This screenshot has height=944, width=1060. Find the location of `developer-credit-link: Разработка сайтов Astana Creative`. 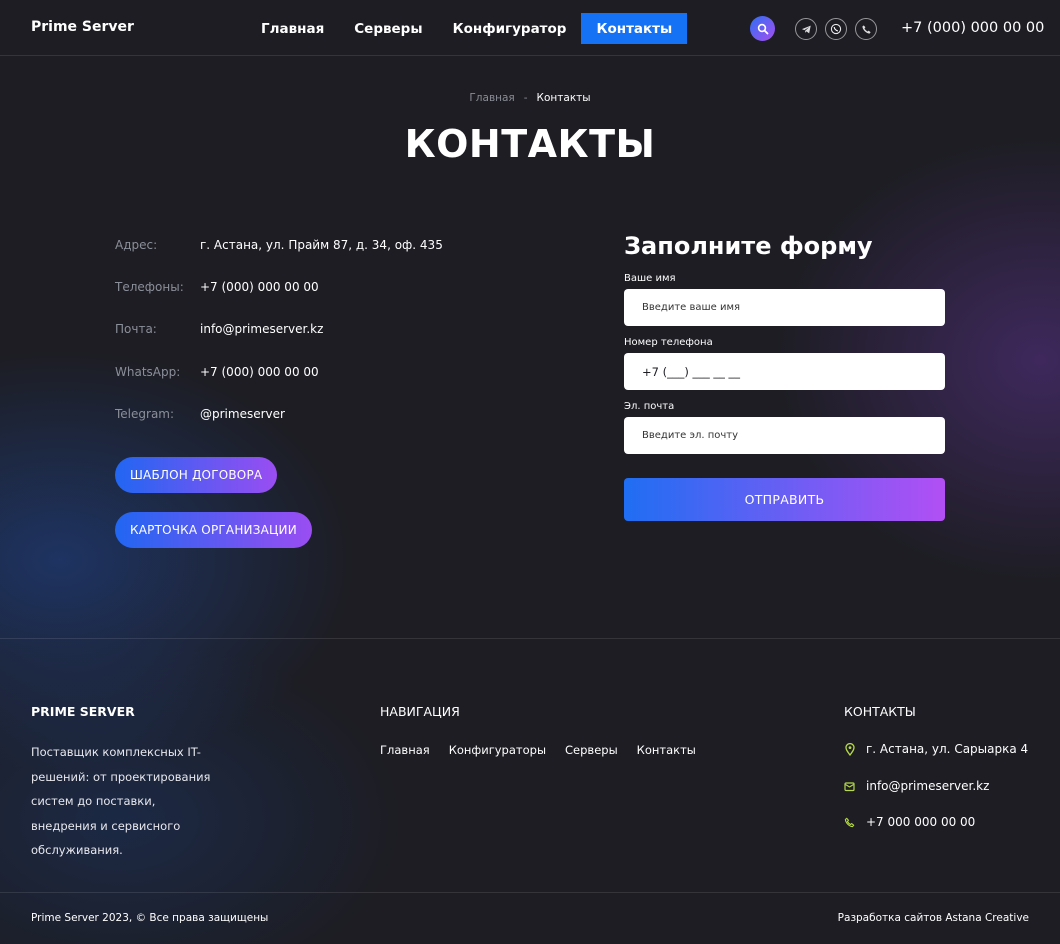

developer-credit-link: Разработка сайтов Astana Creative is located at coordinates (933, 918).